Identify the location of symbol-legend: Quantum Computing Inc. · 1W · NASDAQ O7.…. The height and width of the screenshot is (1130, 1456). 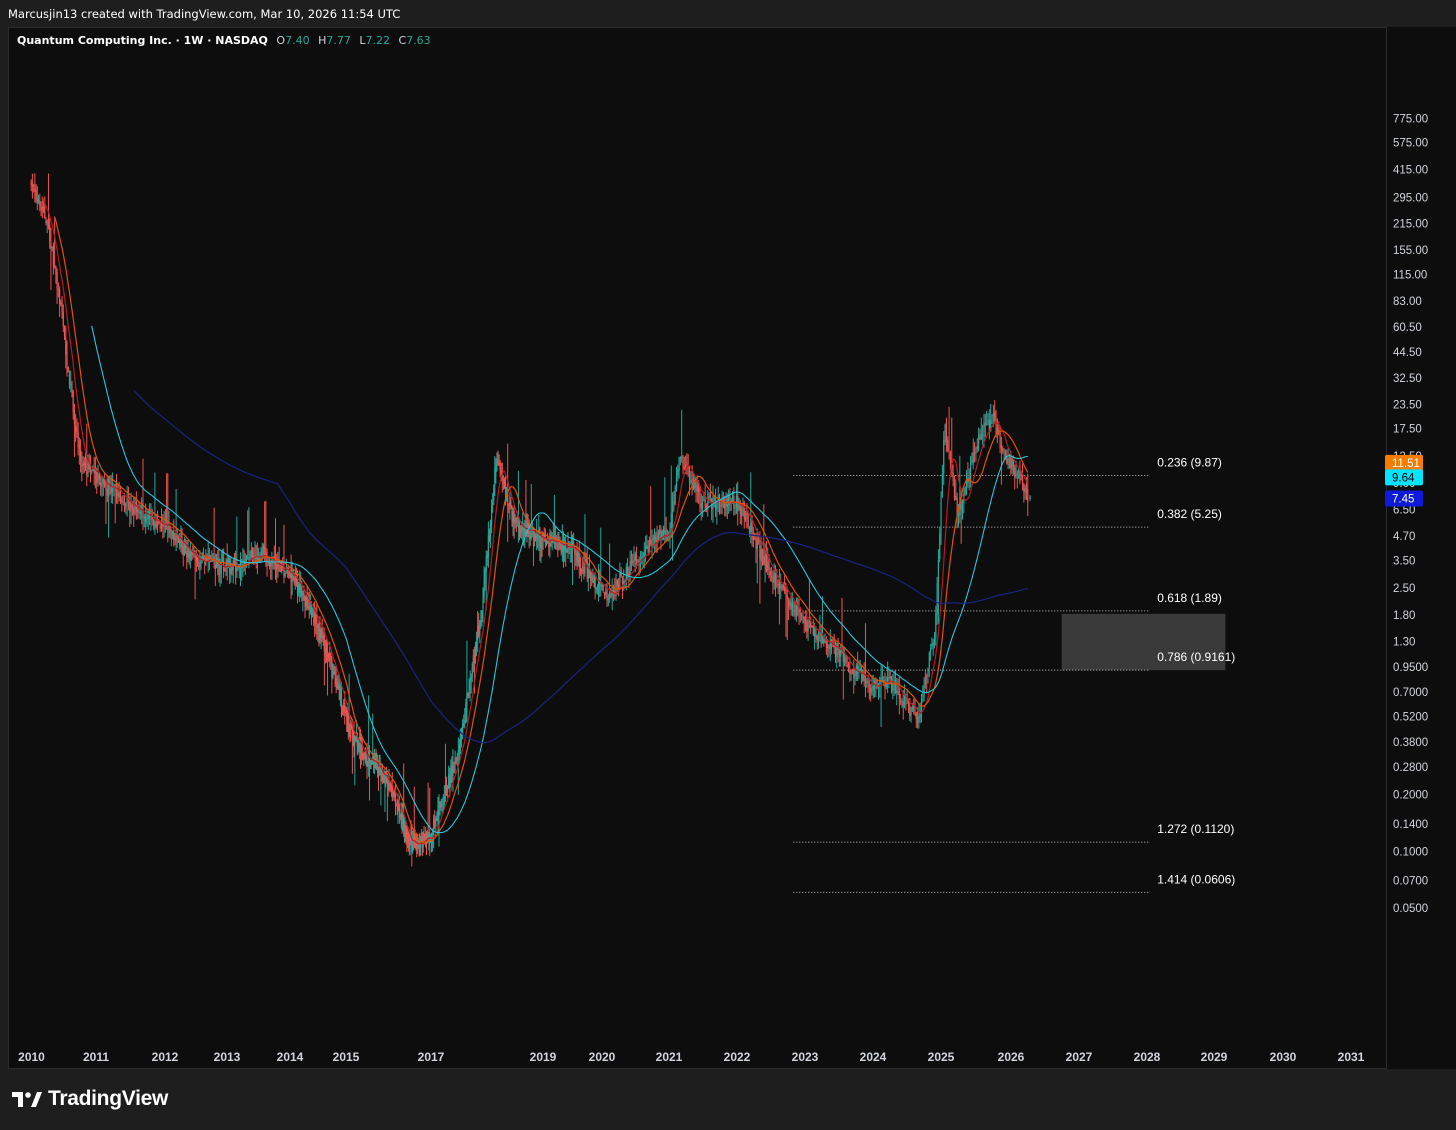
(224, 40).